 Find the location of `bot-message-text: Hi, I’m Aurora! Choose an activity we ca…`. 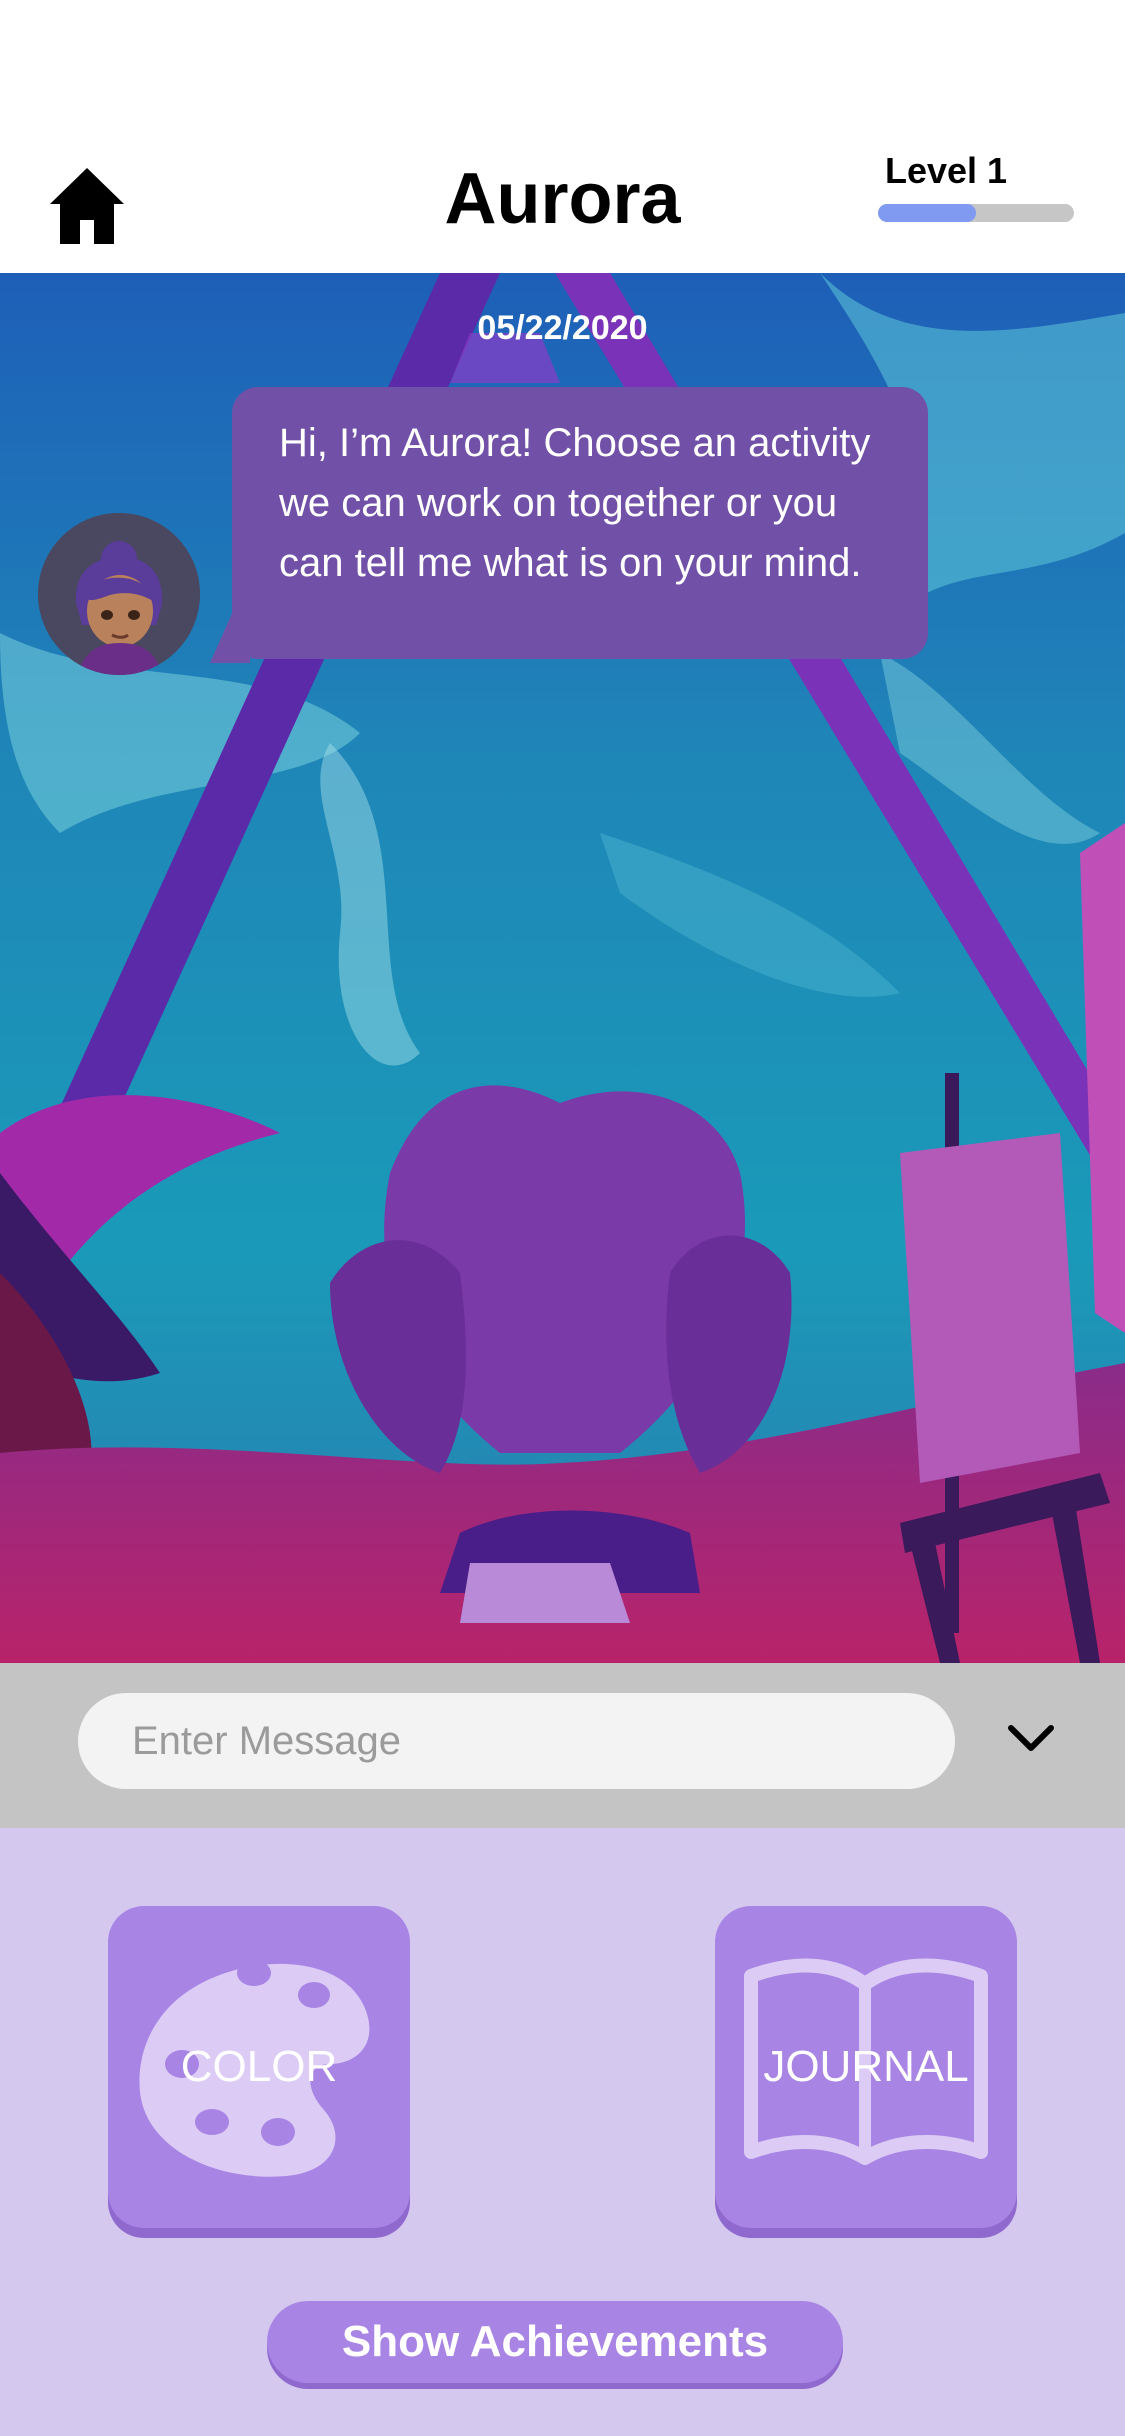

bot-message-text: Hi, I’m Aurora! Choose an activity we ca… is located at coordinates (575, 503).